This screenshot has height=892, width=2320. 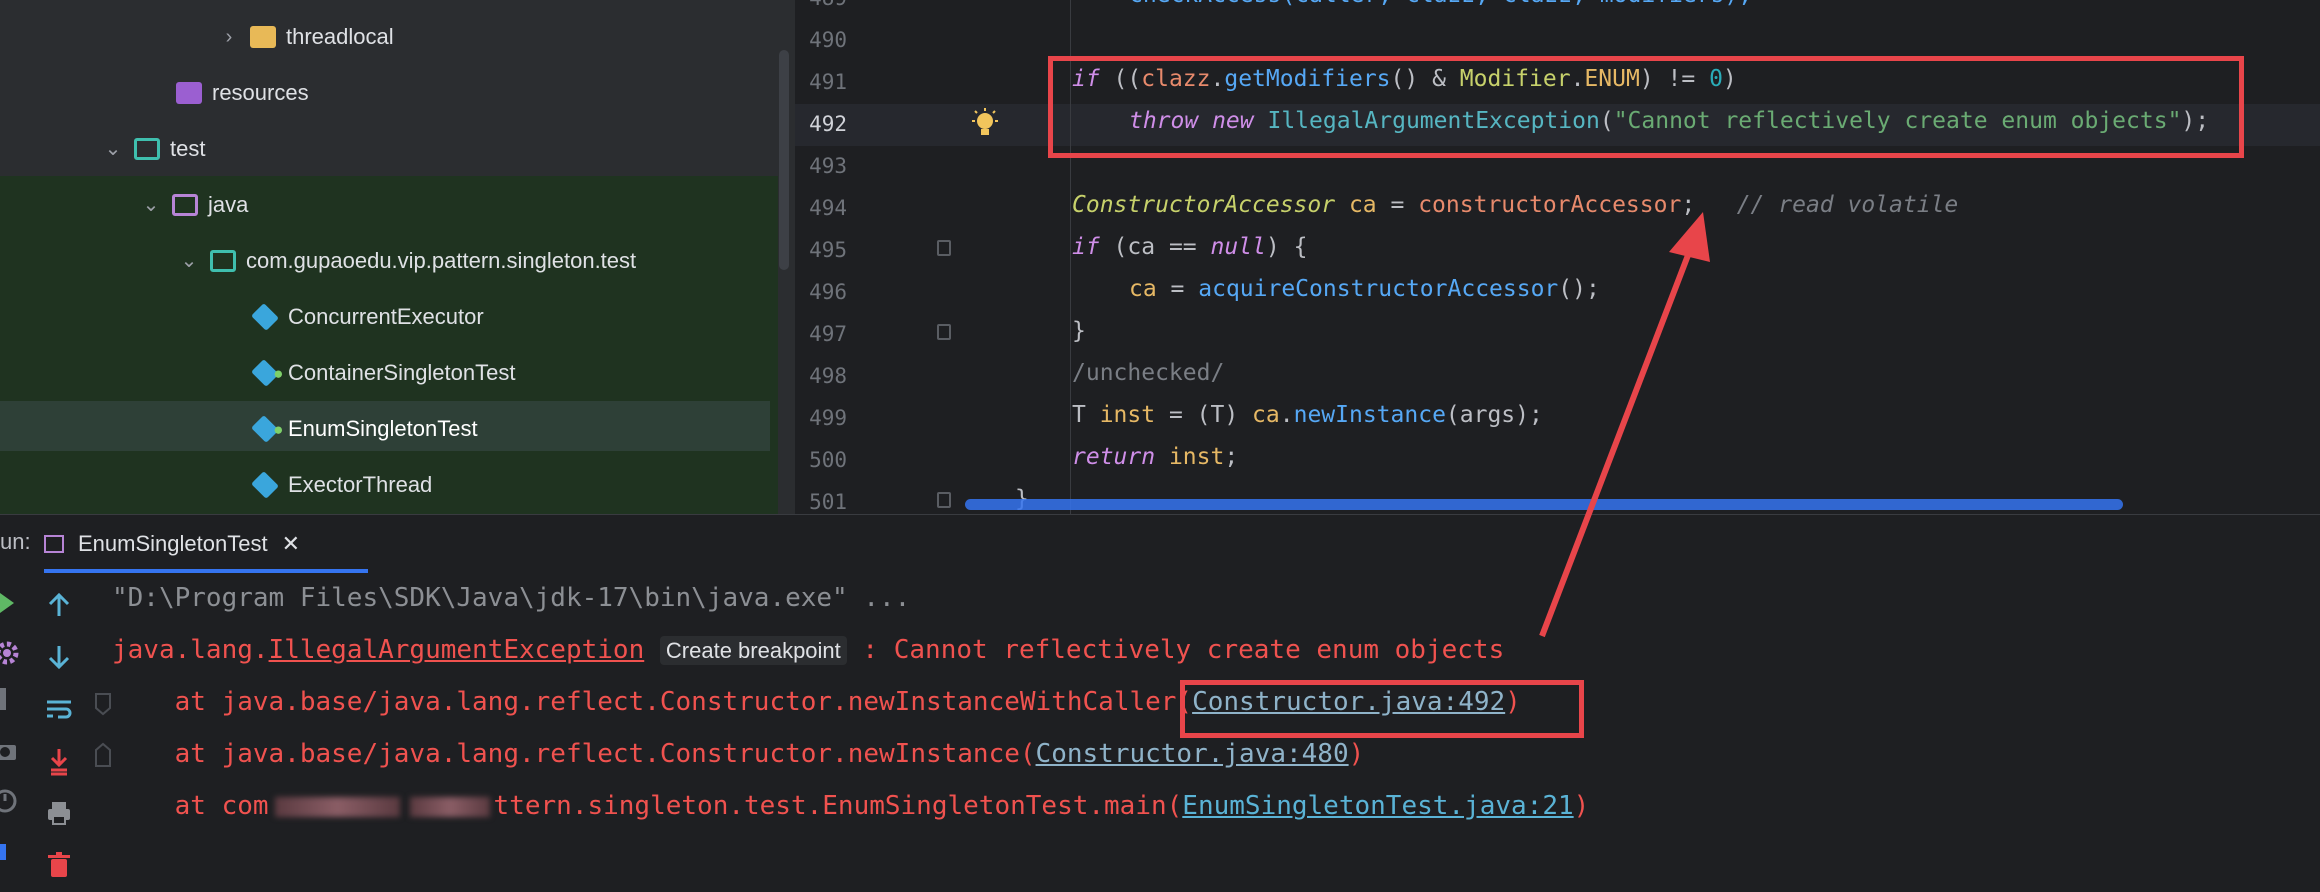 I want to click on camera-icon, so click(x=10, y=751).